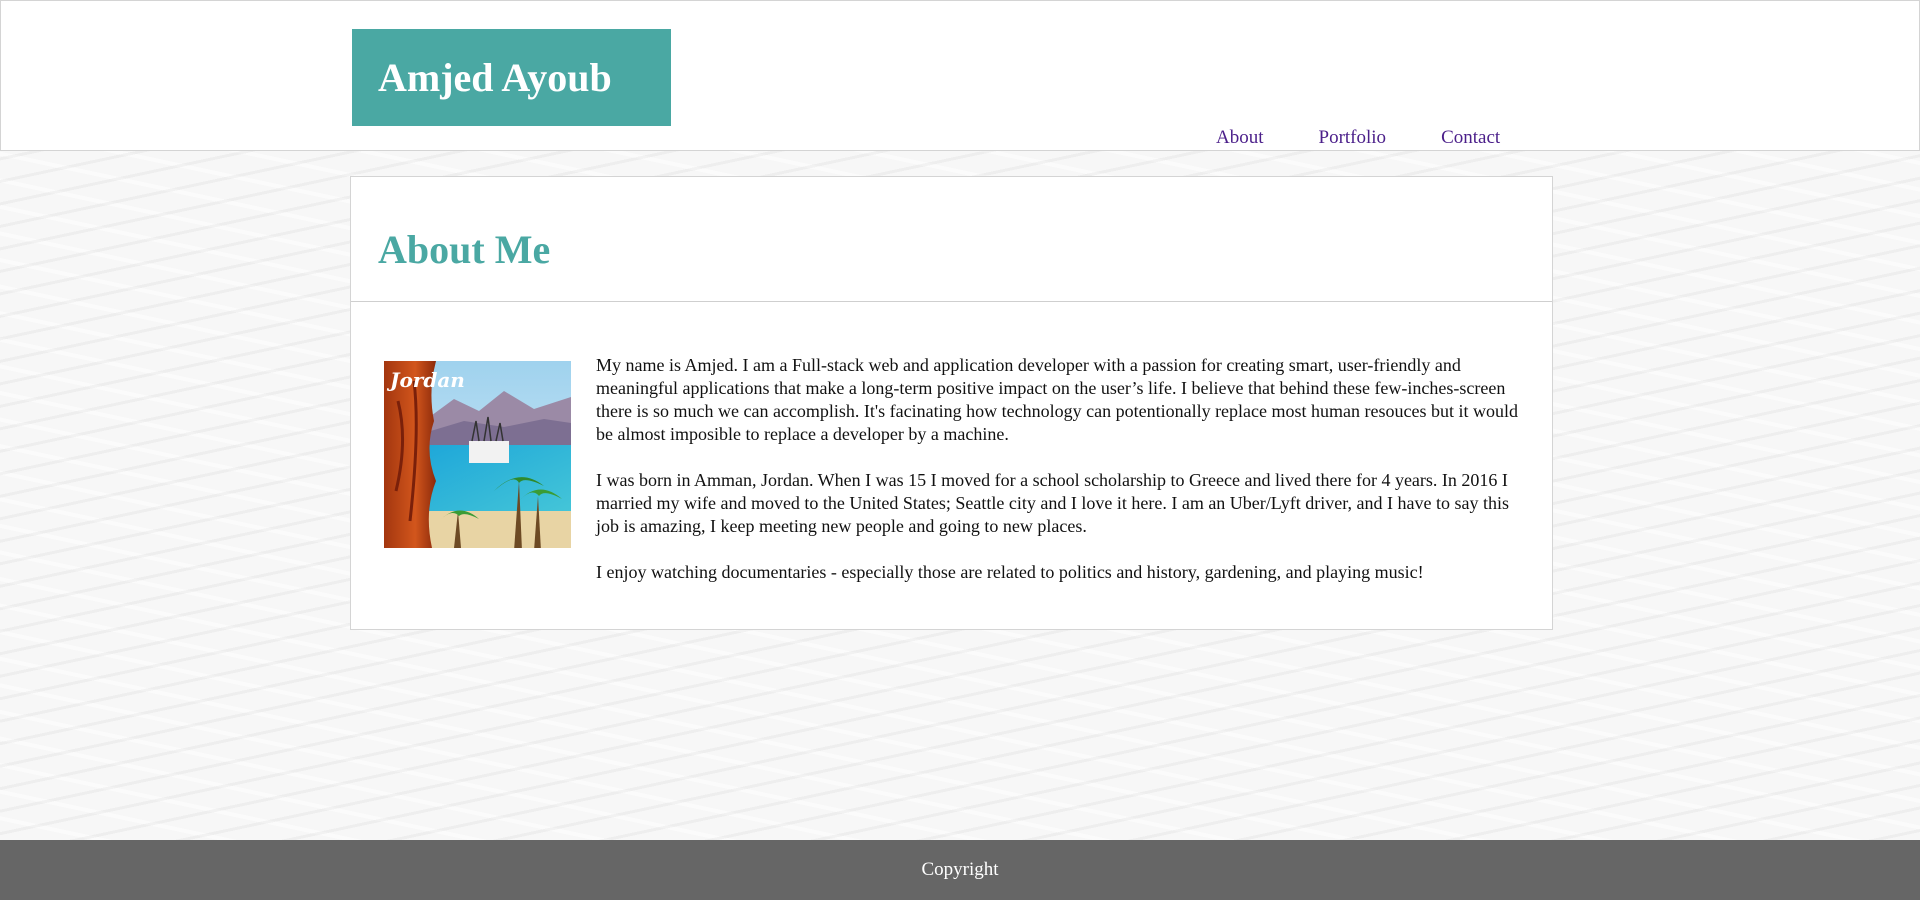 The height and width of the screenshot is (900, 1920). Describe the element at coordinates (1240, 138) in the screenshot. I see `nav-link-about: About` at that location.